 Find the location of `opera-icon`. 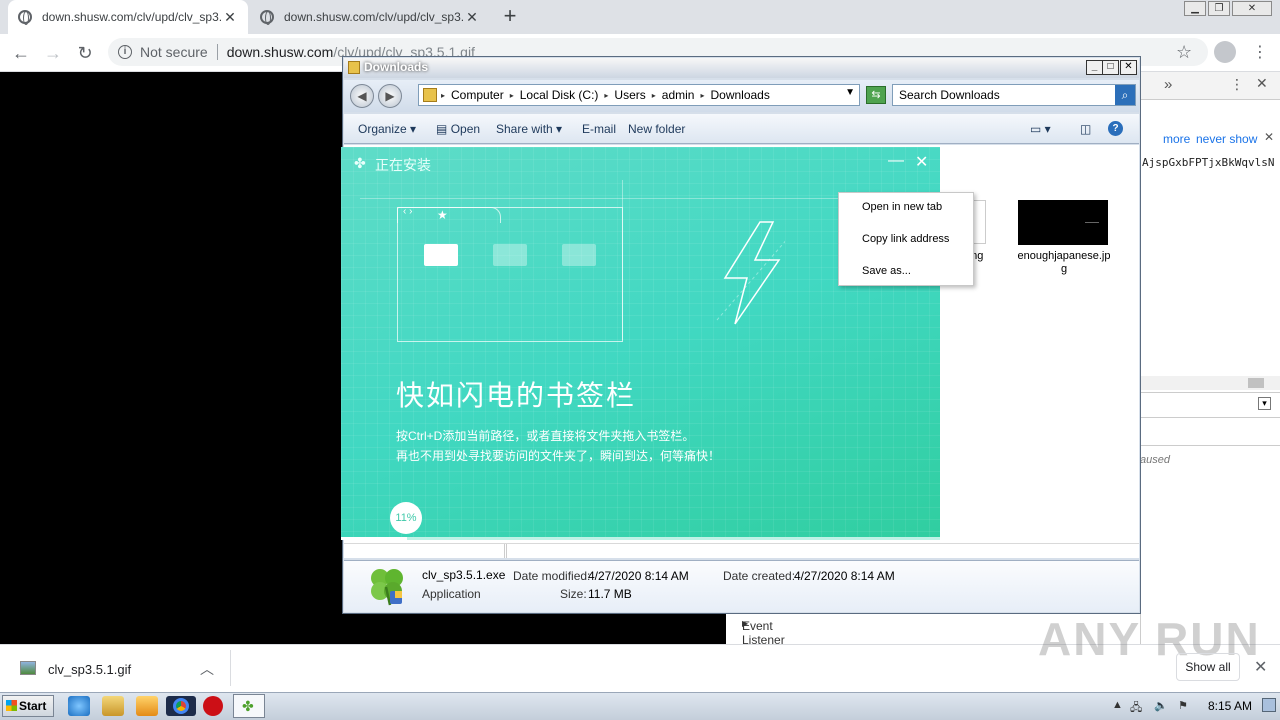

opera-icon is located at coordinates (213, 706).